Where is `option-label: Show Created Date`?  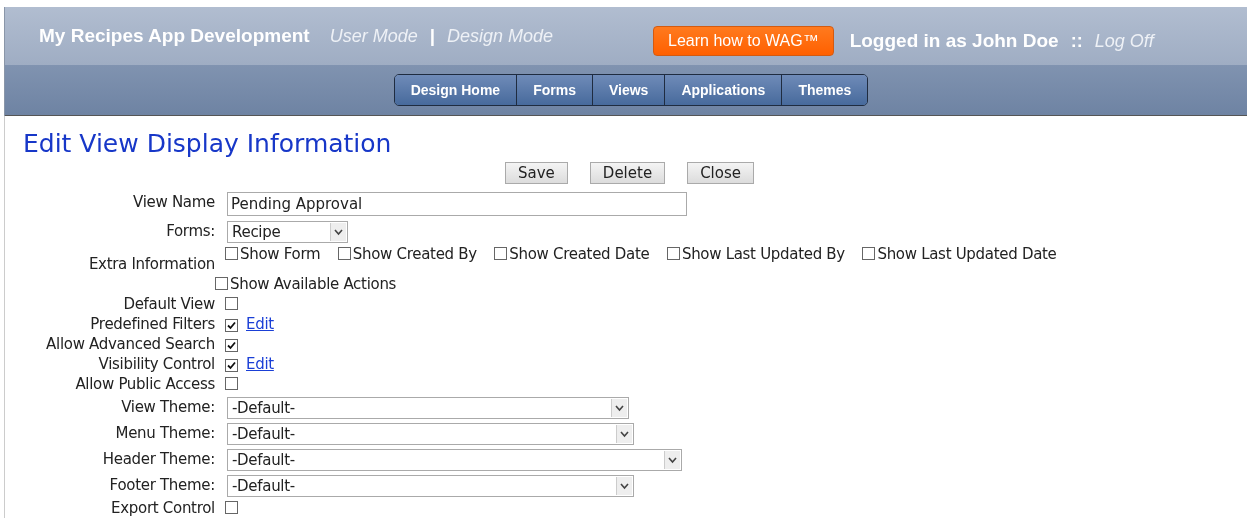 option-label: Show Created Date is located at coordinates (579, 254).